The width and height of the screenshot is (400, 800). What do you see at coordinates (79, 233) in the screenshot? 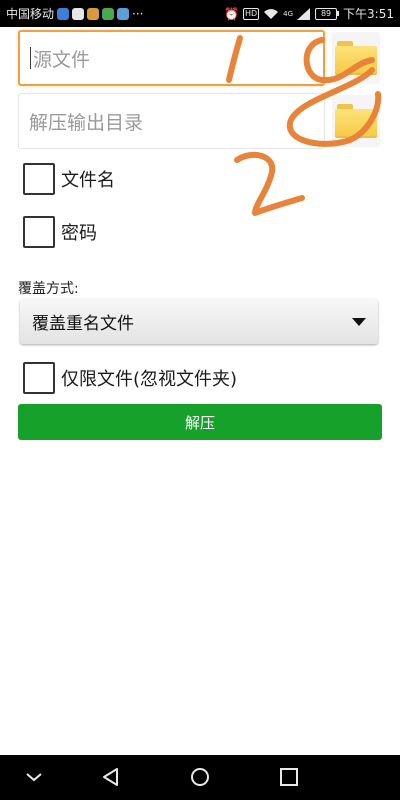
I see `password-checkbox-label: 密码` at bounding box center [79, 233].